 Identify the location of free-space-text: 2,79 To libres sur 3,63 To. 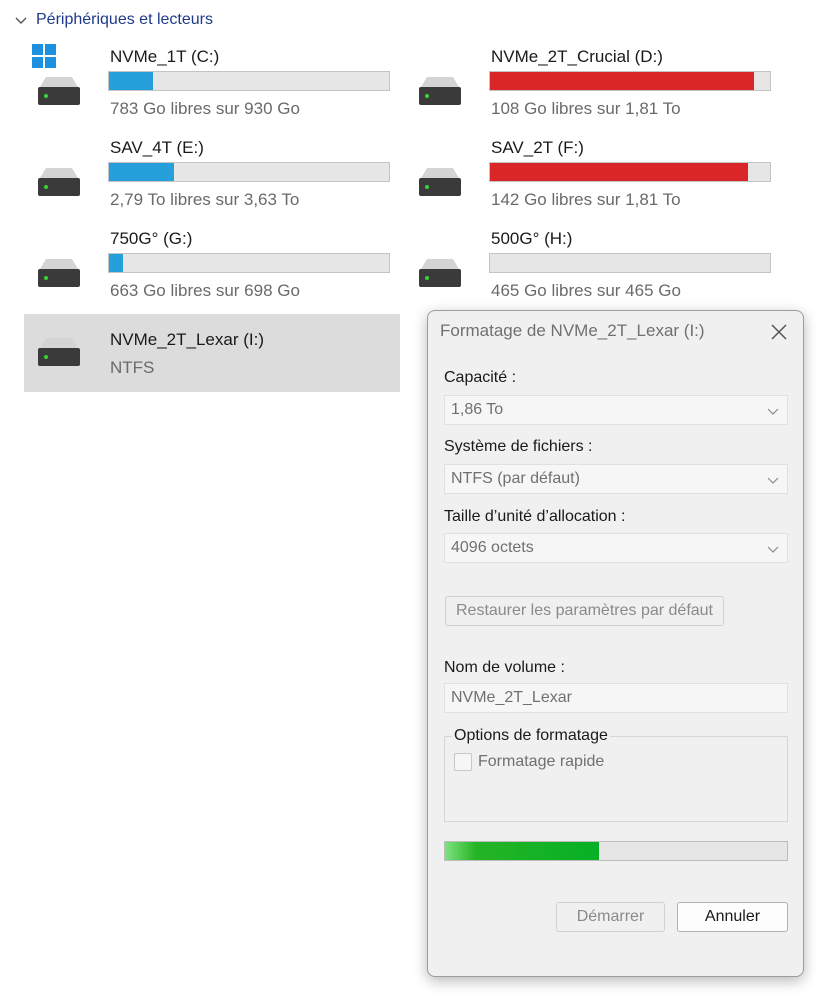
(205, 199).